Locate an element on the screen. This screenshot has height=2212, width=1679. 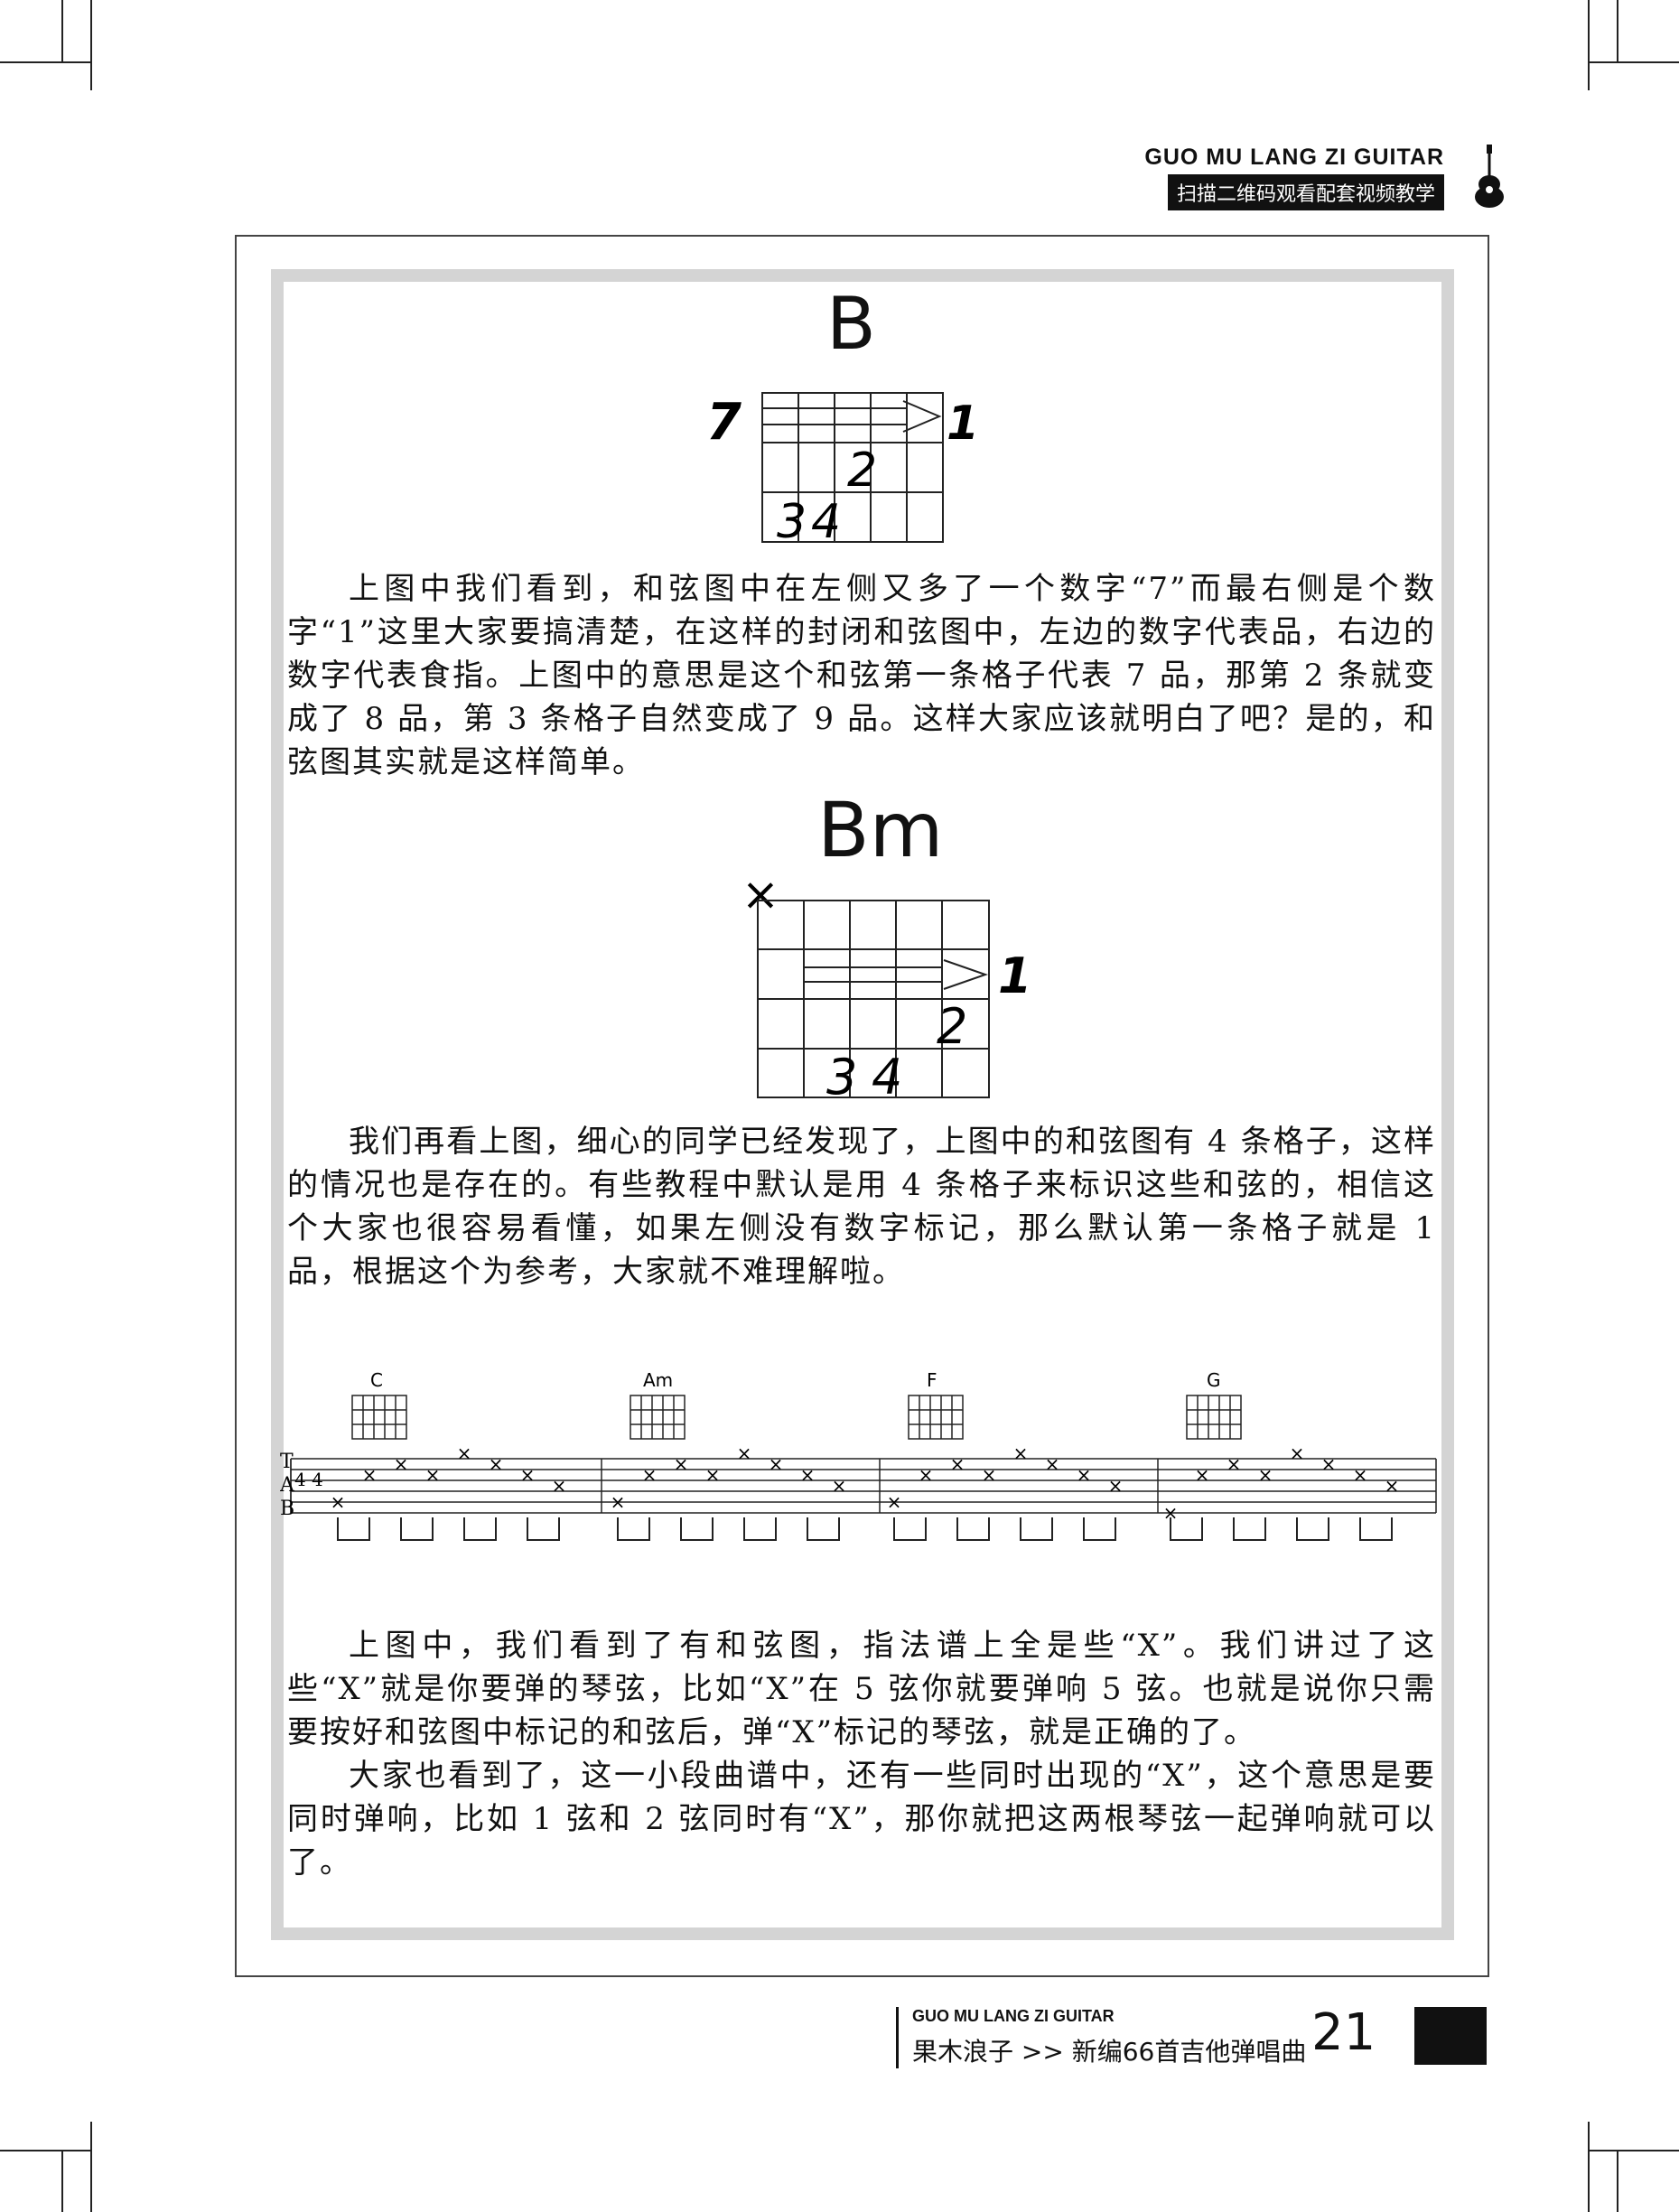
header-brand: GUO MU LANG ZI GUITAR is located at coordinates (1294, 157).